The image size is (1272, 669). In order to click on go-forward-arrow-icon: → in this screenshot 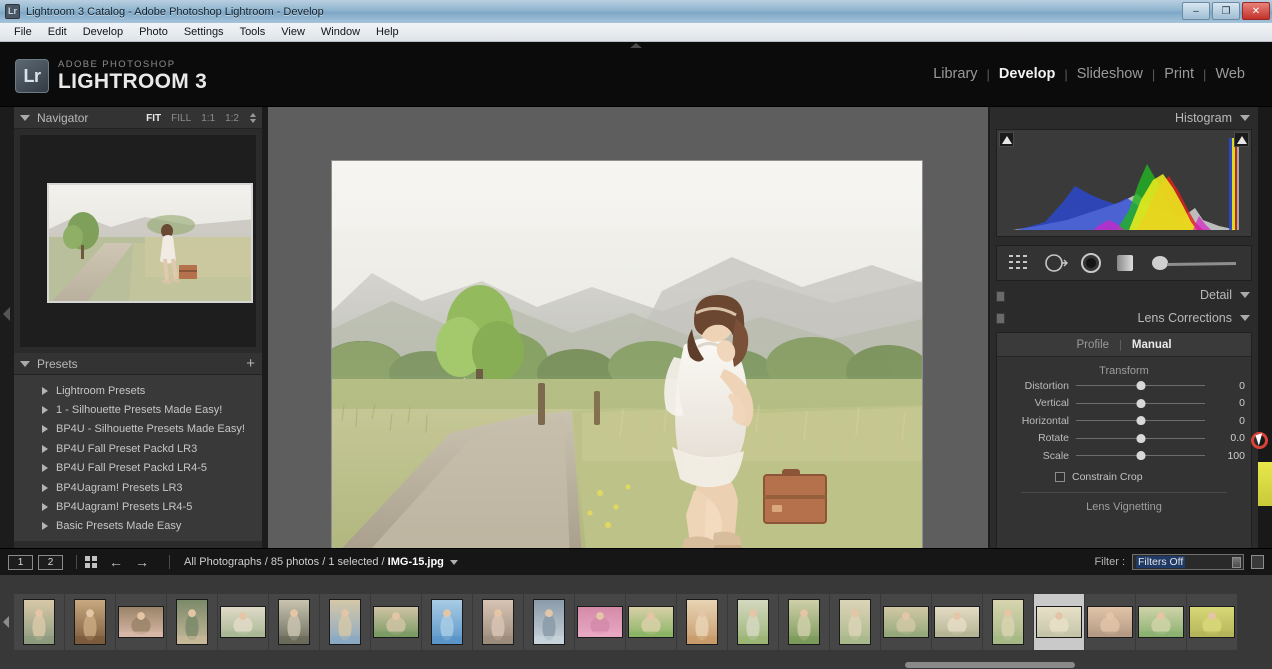, I will do `click(142, 562)`.